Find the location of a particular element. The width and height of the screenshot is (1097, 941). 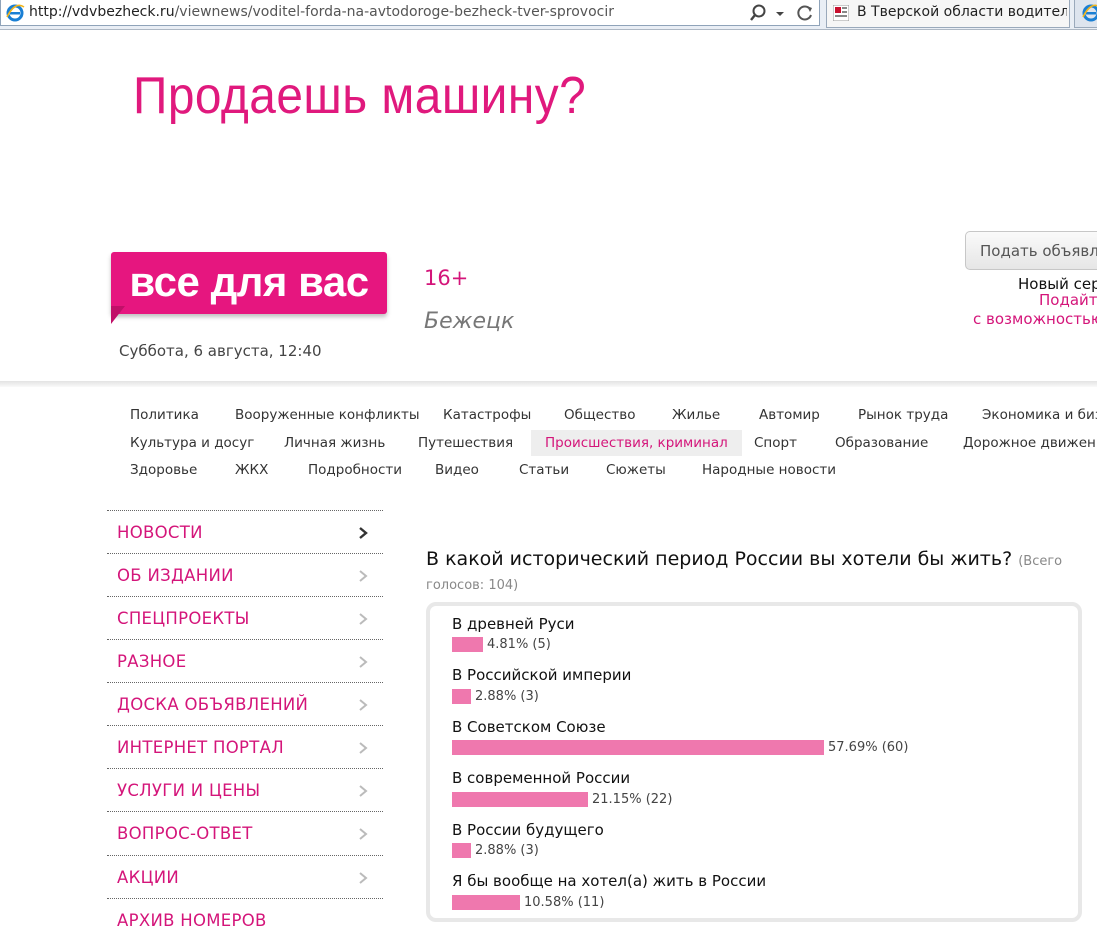

category-link: Общество is located at coordinates (599, 415).